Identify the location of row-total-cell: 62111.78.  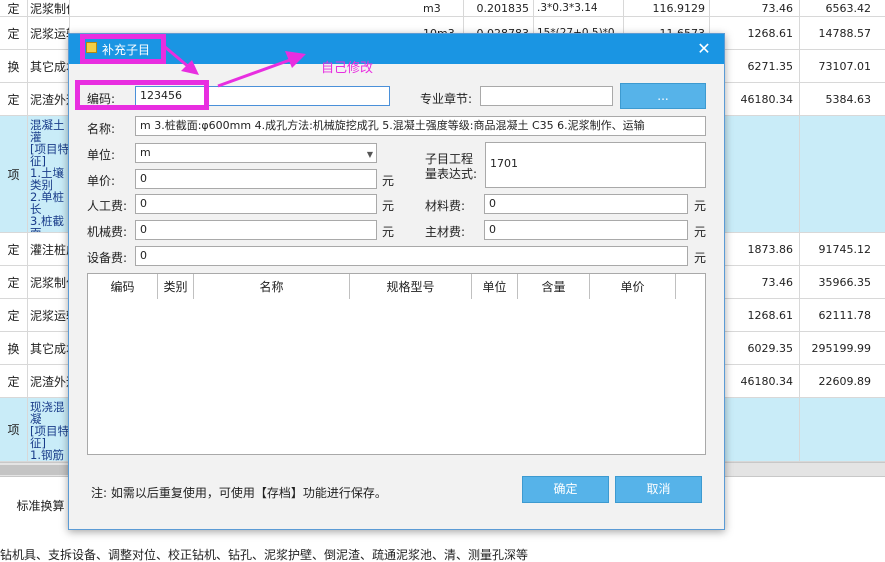
(845, 315).